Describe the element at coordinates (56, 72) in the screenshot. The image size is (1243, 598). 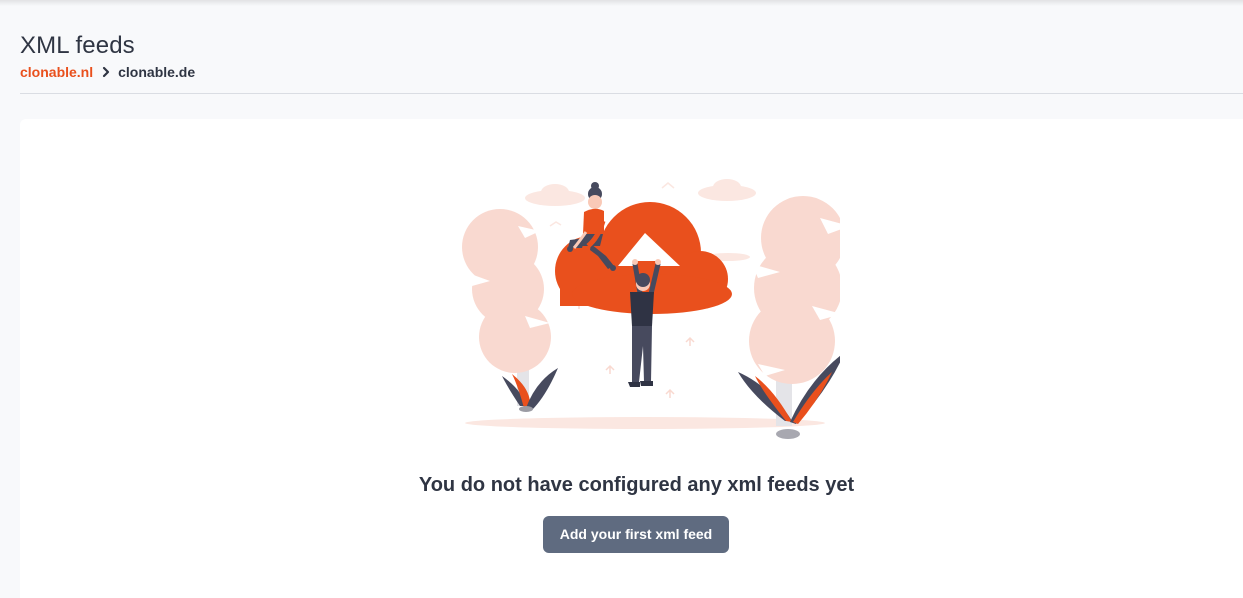
I see `breadcrumb-parent-link: clonable.nl` at that location.